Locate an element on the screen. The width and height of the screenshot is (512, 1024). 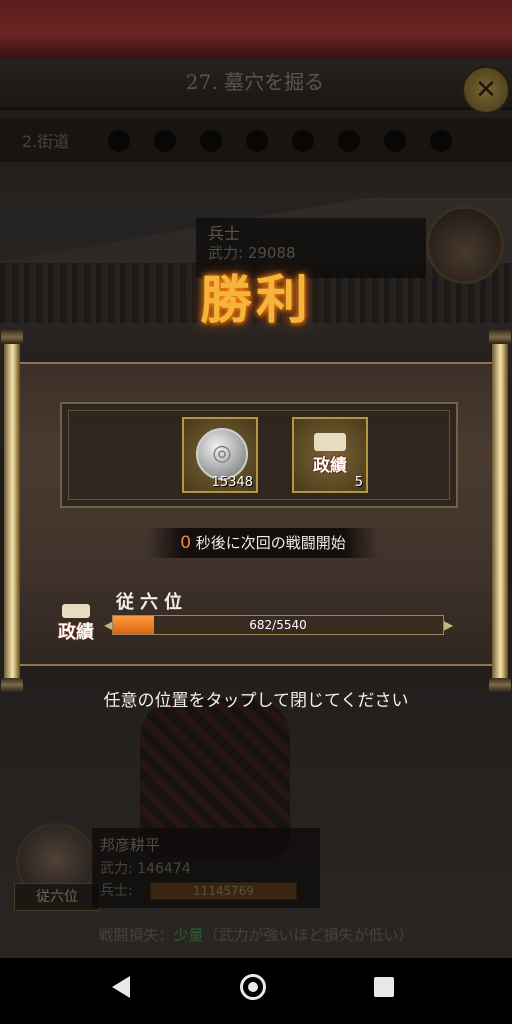
reward-item-silver: ◎ 15348 is located at coordinates (220, 455).